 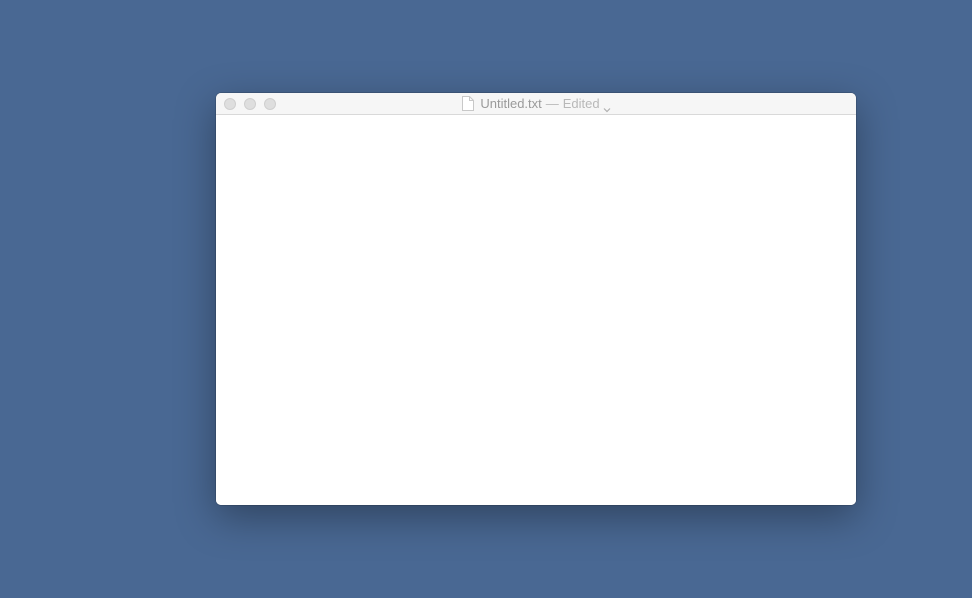 What do you see at coordinates (468, 103) in the screenshot?
I see `document-icon` at bounding box center [468, 103].